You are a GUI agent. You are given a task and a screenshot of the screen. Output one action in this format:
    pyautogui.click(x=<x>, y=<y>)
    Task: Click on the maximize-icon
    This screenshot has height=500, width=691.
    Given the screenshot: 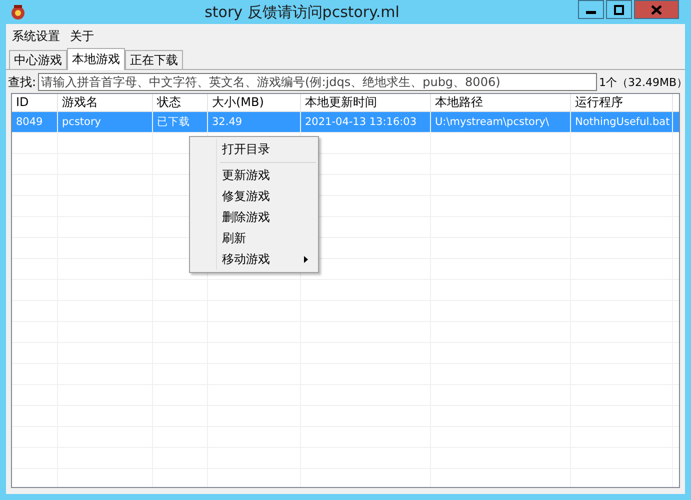 What is the action you would take?
    pyautogui.click(x=619, y=9)
    